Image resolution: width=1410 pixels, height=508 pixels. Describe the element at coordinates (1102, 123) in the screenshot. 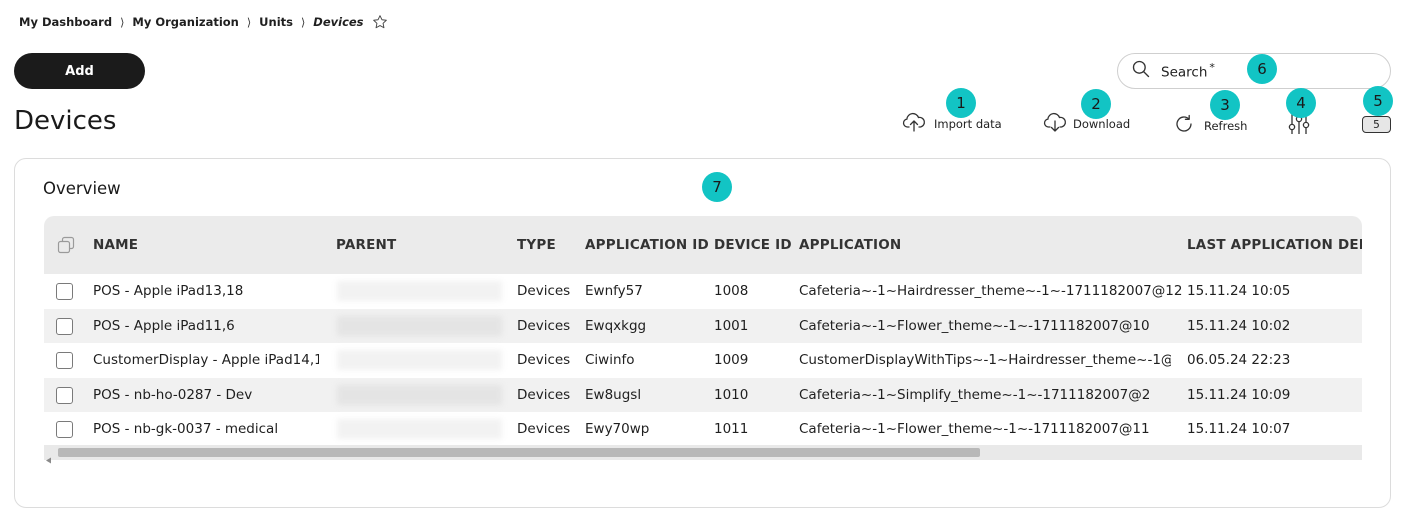

I see `download-label: Download` at that location.